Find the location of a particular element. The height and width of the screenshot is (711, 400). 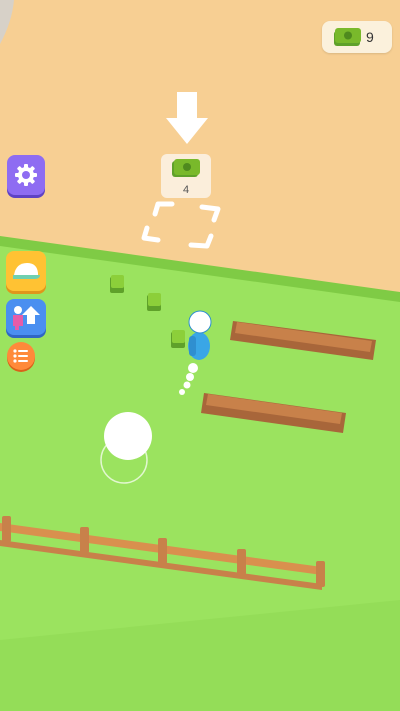

cap-shop-button is located at coordinates (26, 271).